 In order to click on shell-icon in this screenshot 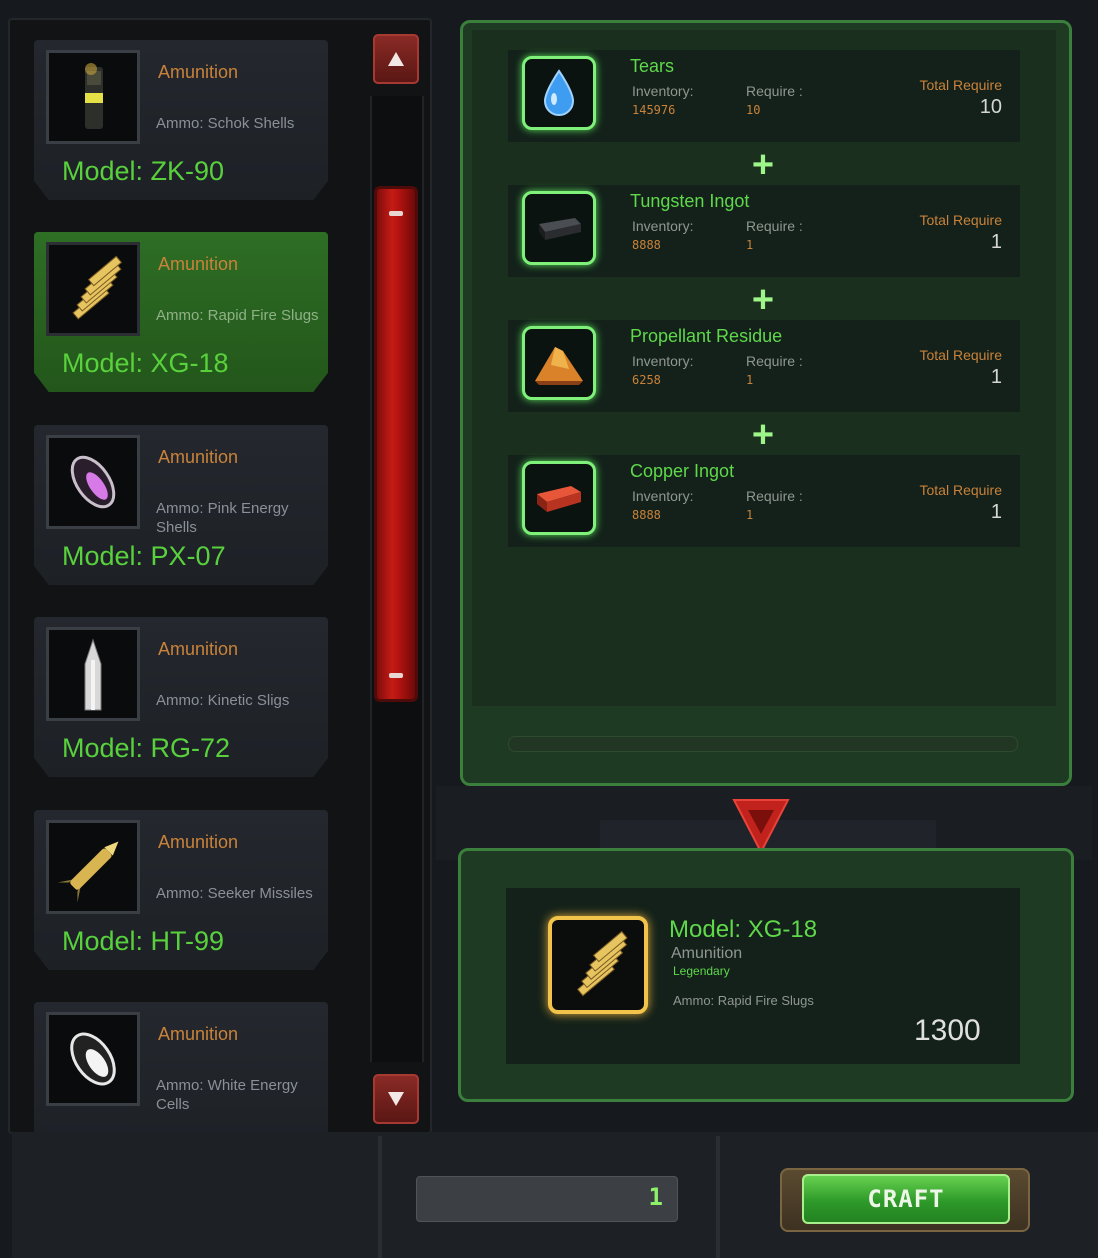, I will do `click(93, 97)`.